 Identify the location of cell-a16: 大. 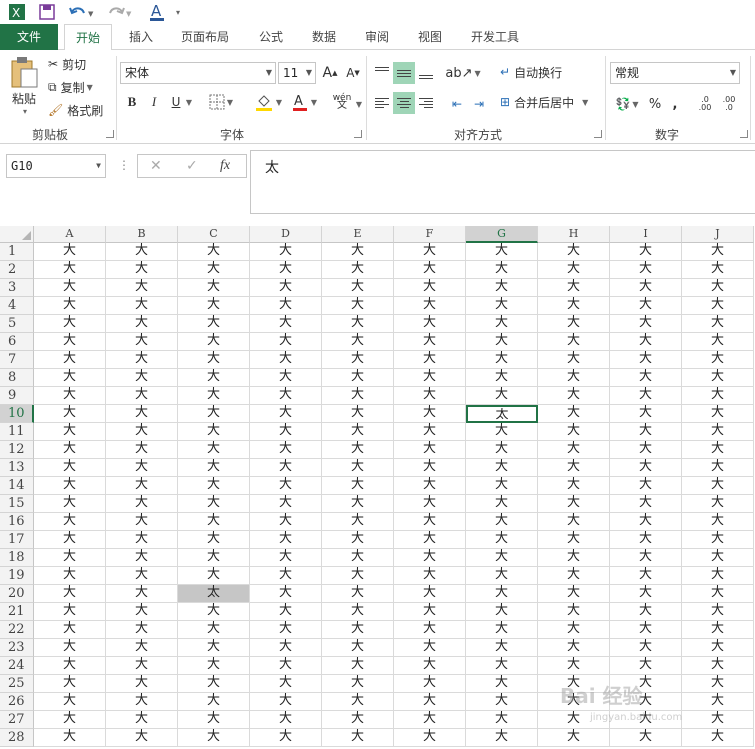
(70, 522).